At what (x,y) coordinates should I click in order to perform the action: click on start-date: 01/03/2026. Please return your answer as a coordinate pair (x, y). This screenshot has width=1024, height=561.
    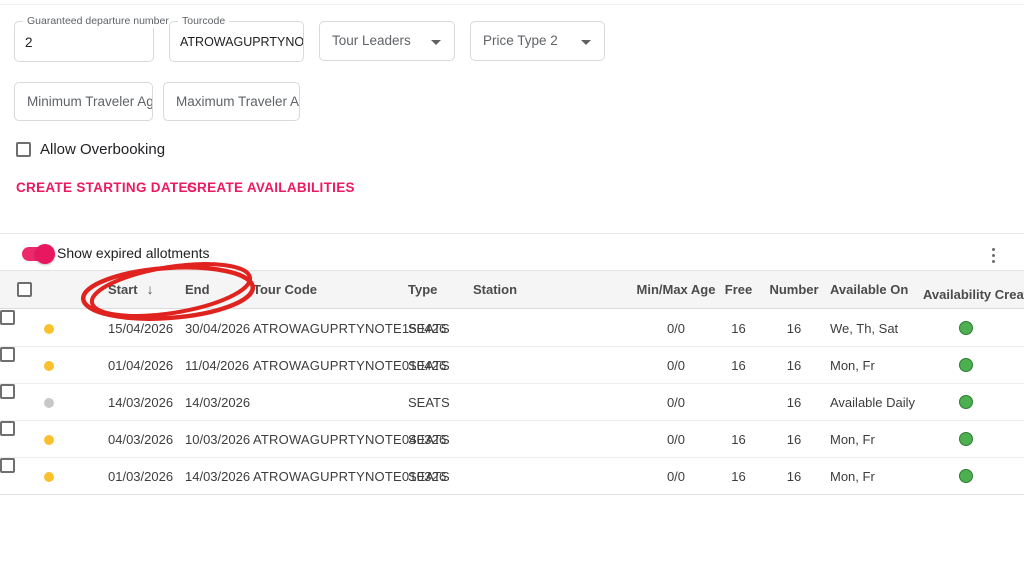
    Looking at the image, I should click on (140, 476).